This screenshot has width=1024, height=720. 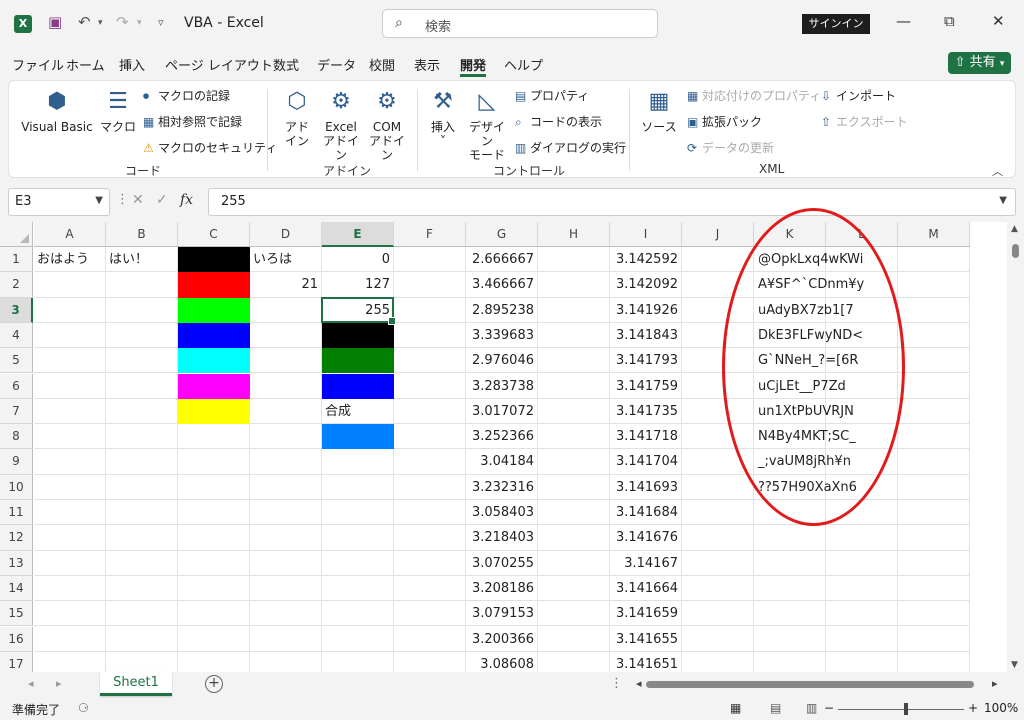 I want to click on cell-e9, so click(x=358, y=462).